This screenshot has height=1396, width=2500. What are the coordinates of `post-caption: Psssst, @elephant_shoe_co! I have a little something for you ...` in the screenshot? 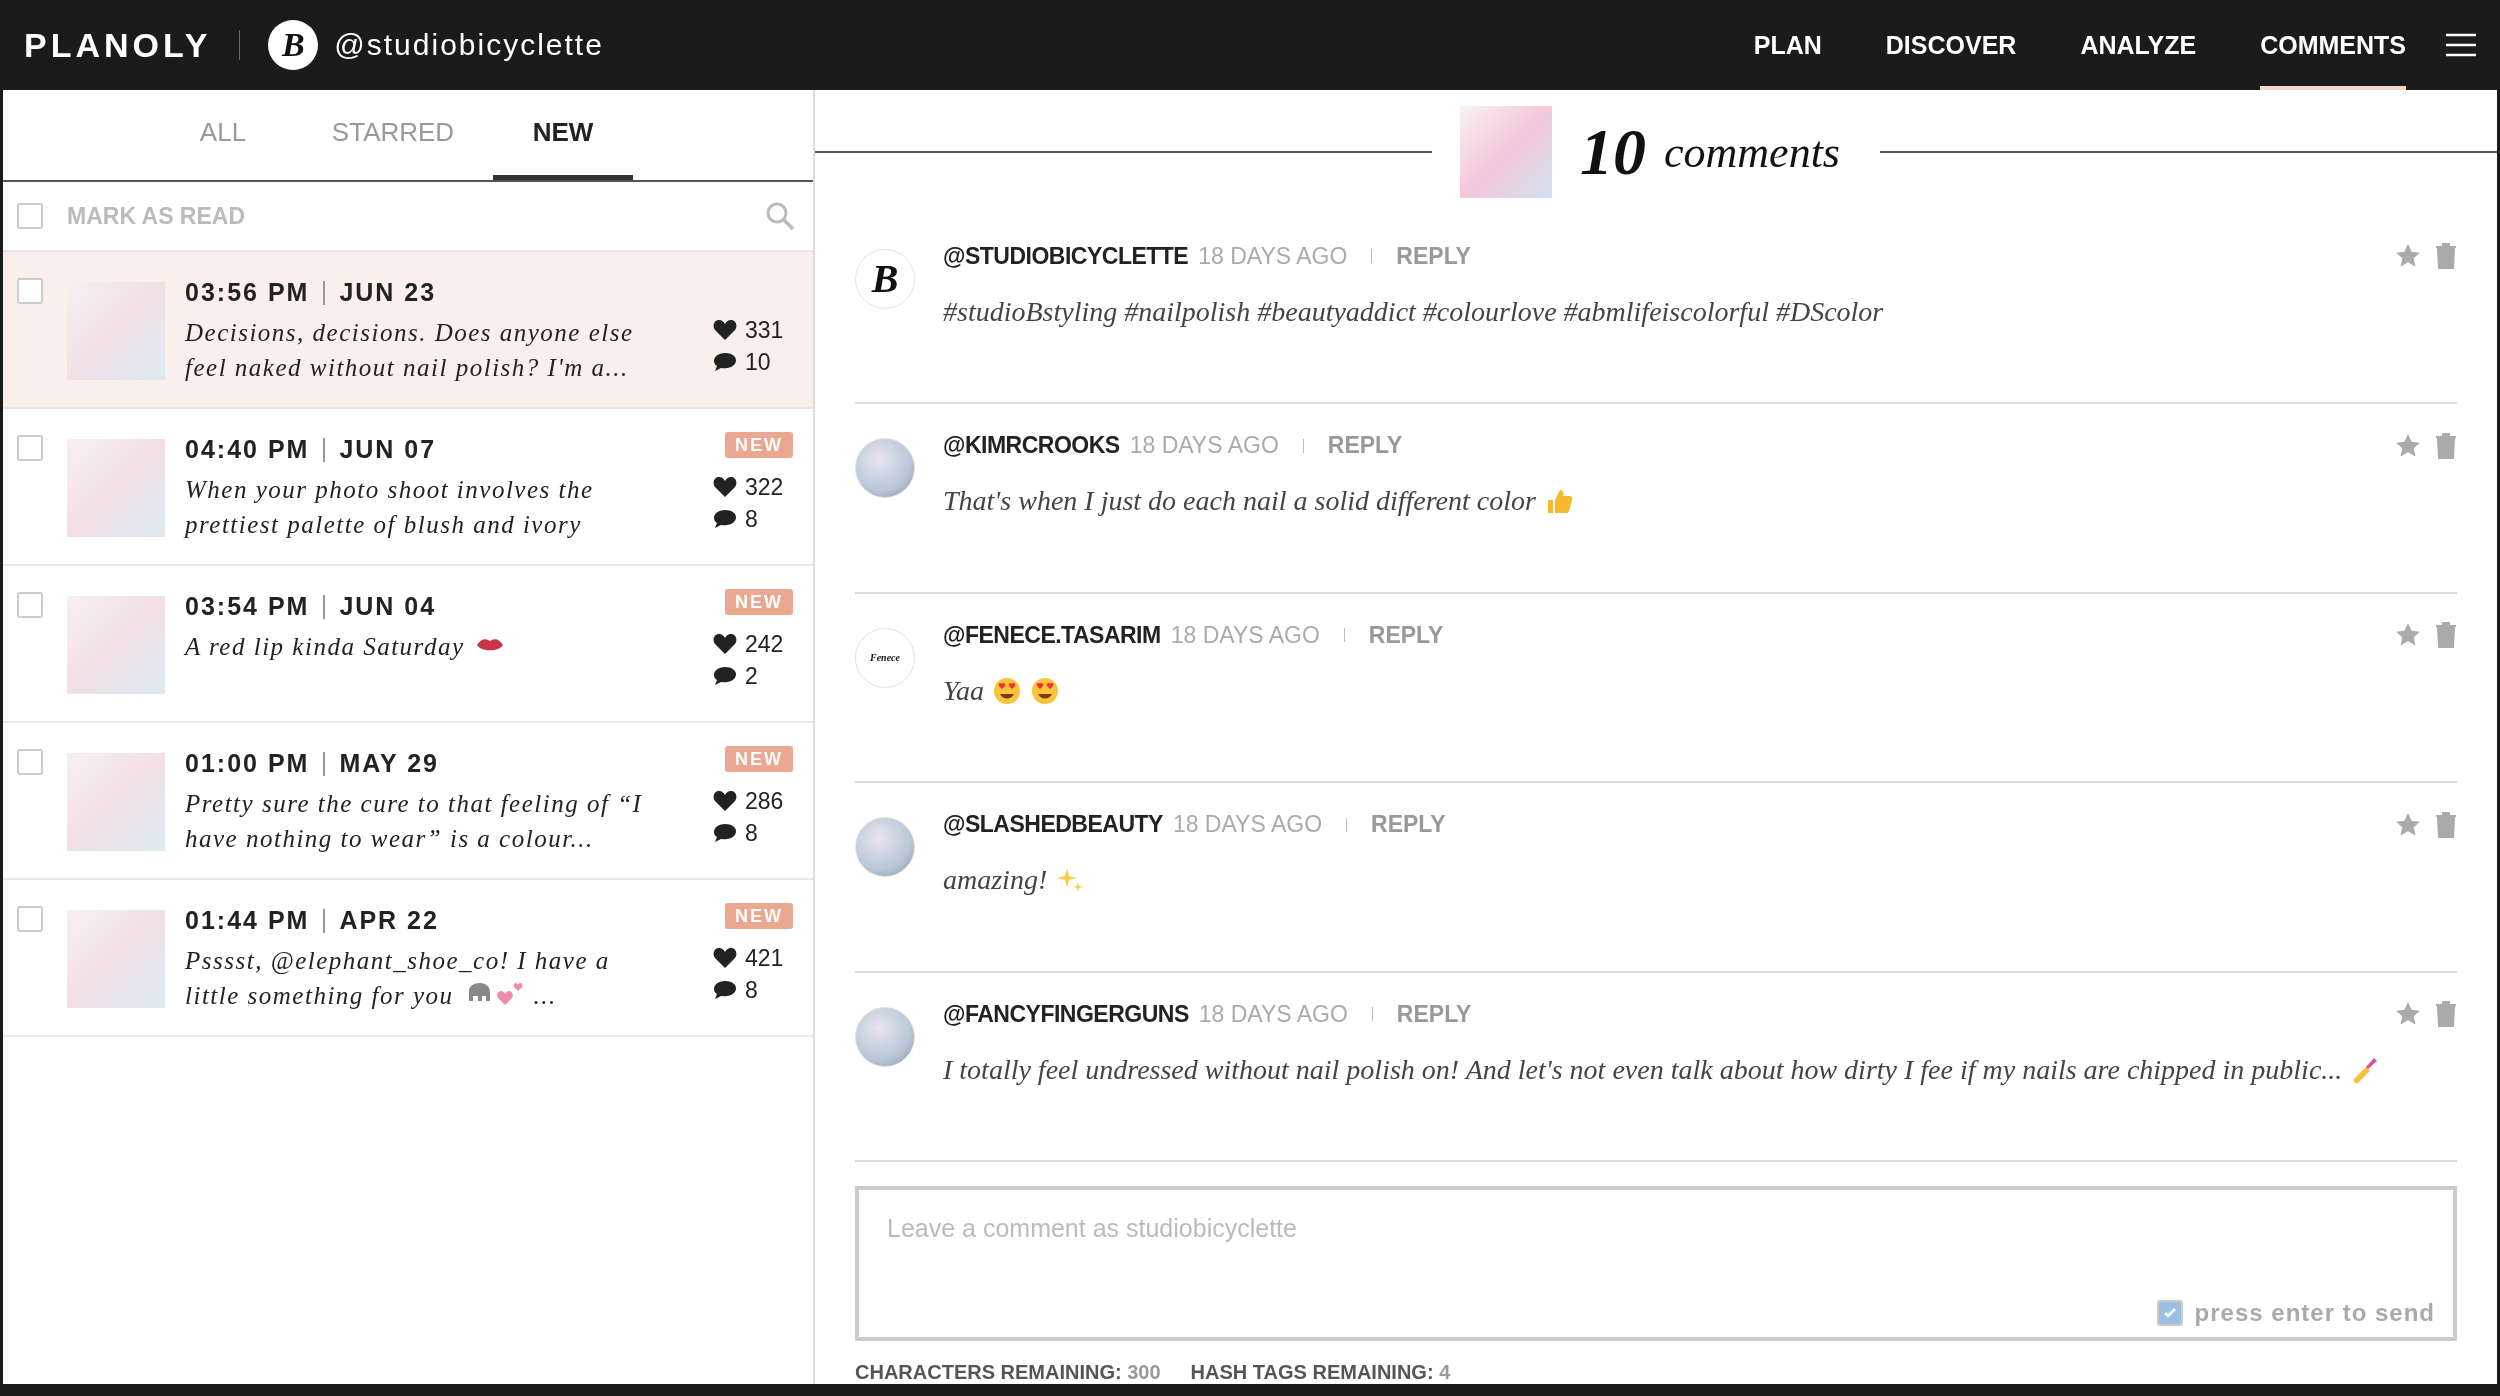 It's located at (398, 978).